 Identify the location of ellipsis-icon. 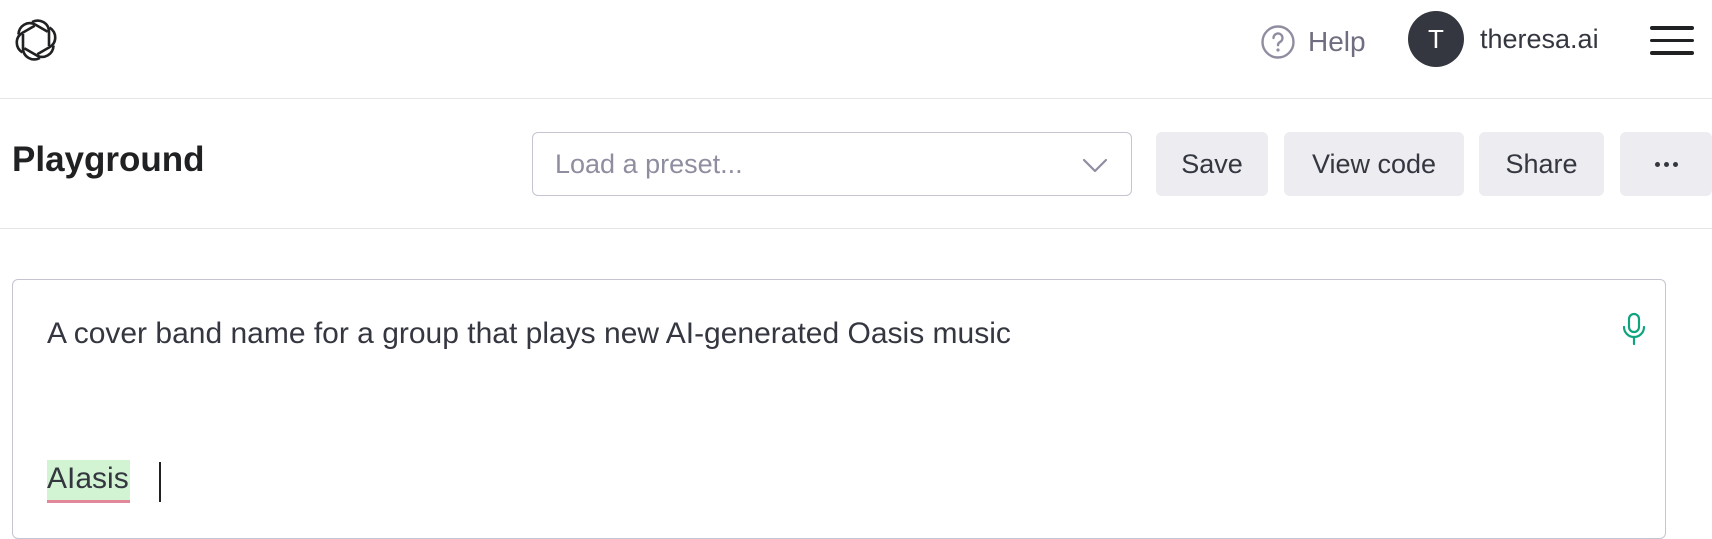
(1666, 164).